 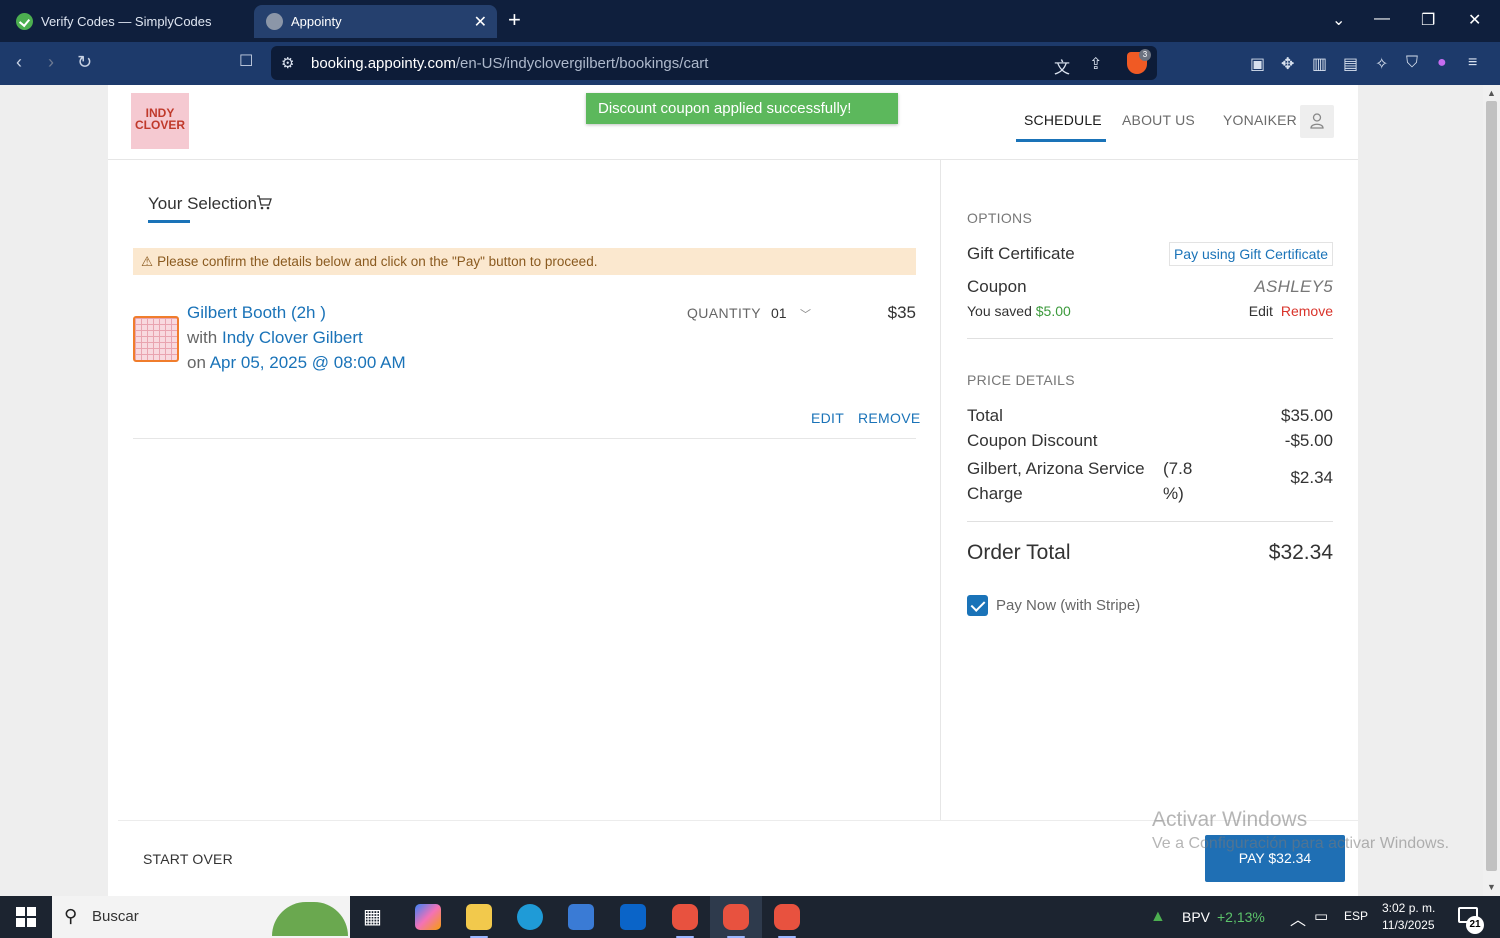 What do you see at coordinates (1287, 64) in the screenshot?
I see `extensions-puzzle-icon: ✥` at bounding box center [1287, 64].